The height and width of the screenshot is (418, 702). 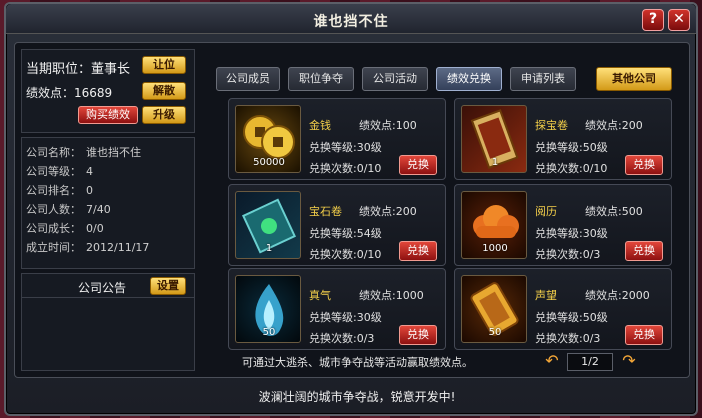 What do you see at coordinates (337, 225) in the screenshot?
I see `exchange-item: 1 宝石卷 绩效点:200 兑换等级:54级 兑换次数:0/10 兑换` at bounding box center [337, 225].